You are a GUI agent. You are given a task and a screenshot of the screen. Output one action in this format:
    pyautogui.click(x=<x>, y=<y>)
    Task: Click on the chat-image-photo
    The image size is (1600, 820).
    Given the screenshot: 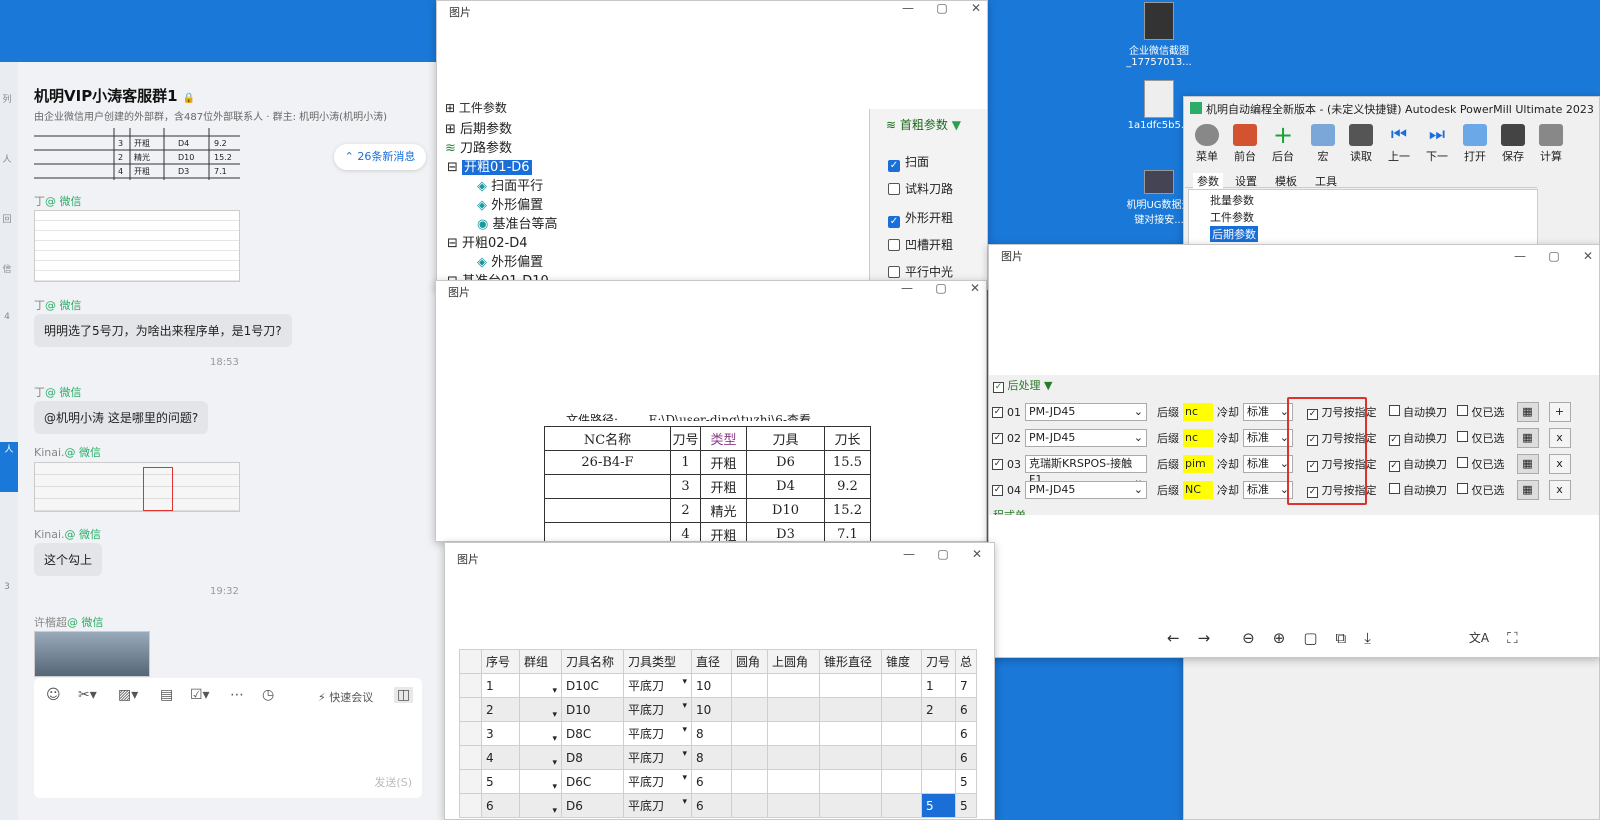 What is the action you would take?
    pyautogui.click(x=92, y=654)
    